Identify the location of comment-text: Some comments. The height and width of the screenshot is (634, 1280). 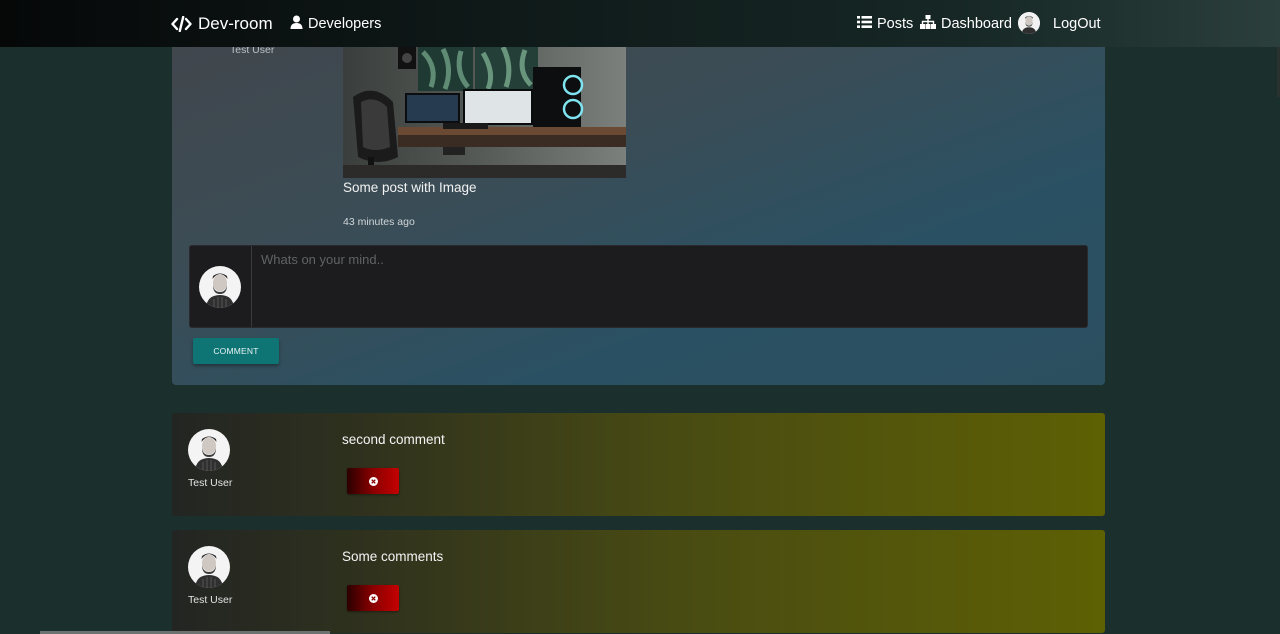
(393, 556).